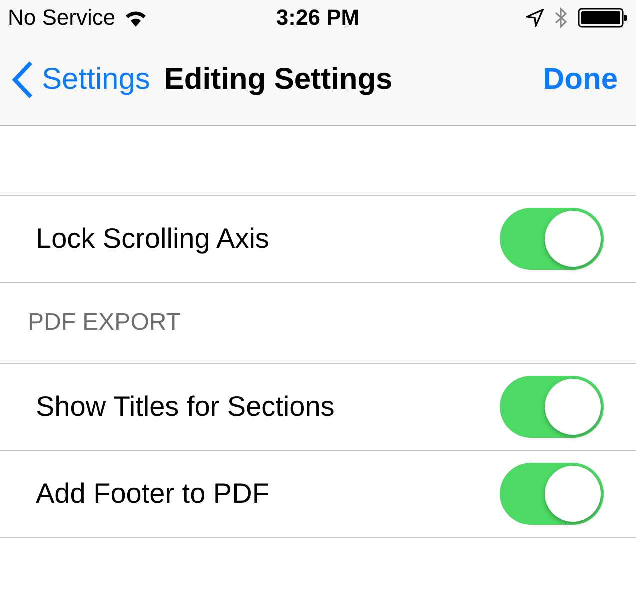 Image resolution: width=636 pixels, height=595 pixels. What do you see at coordinates (104, 323) in the screenshot?
I see `section-header: PDF EXPORT` at bounding box center [104, 323].